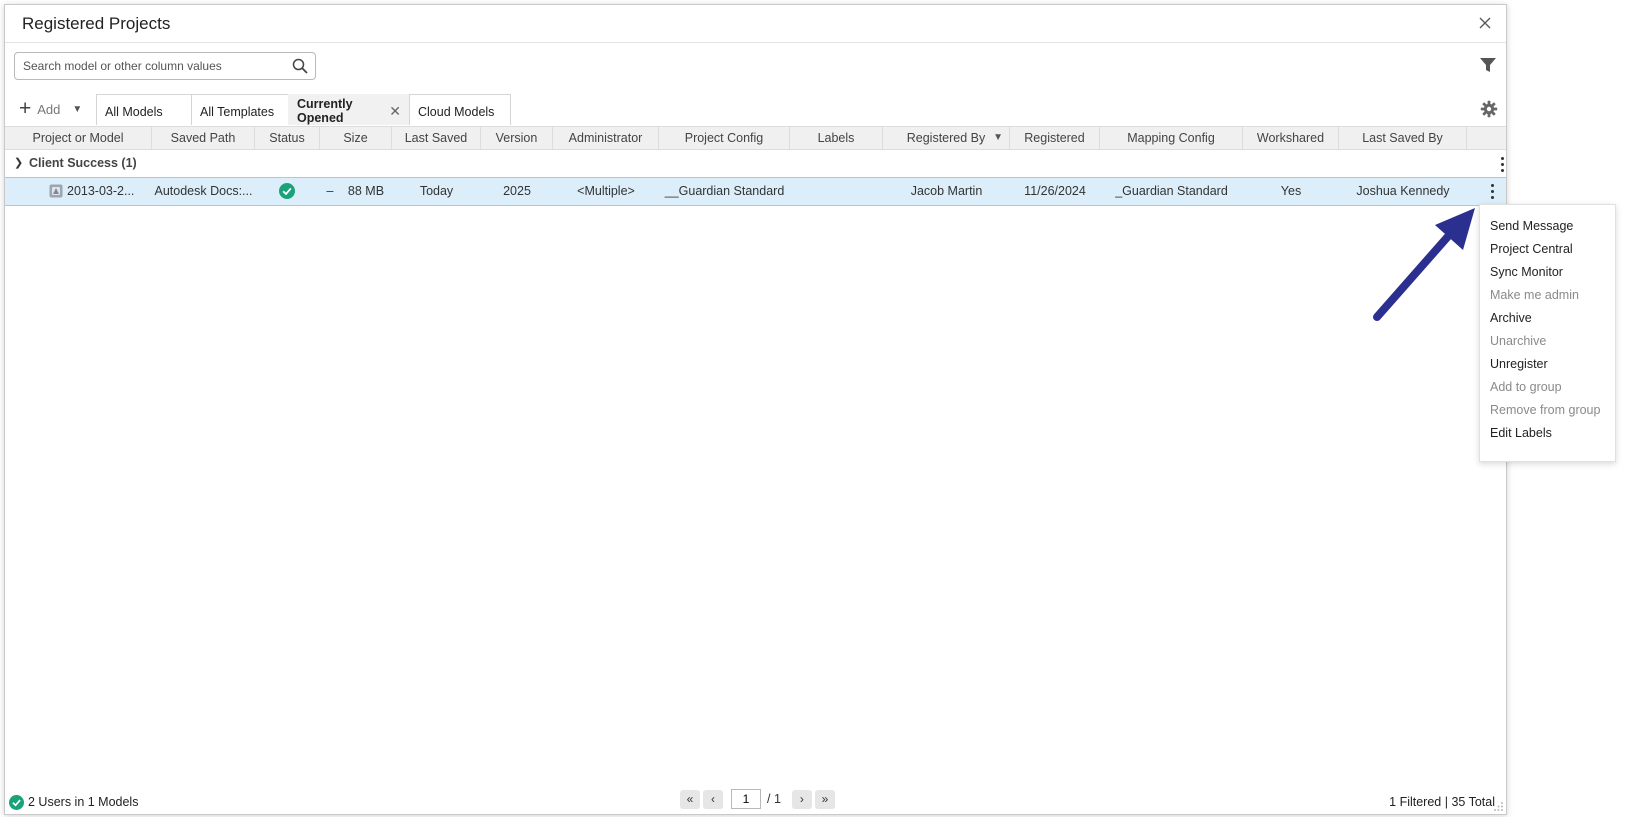 Image resolution: width=1630 pixels, height=817 pixels. Describe the element at coordinates (1424, 264) in the screenshot. I see `annotation-arrow-icon` at that location.